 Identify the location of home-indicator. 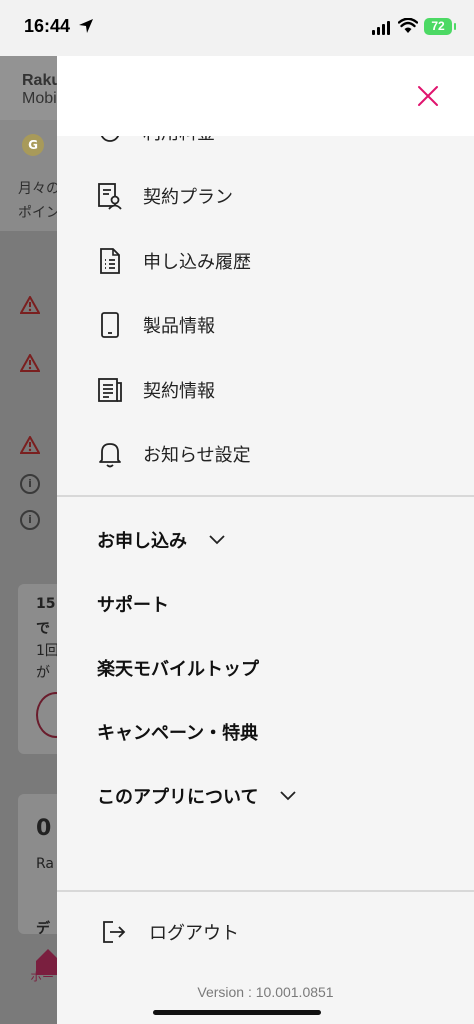
(237, 1012).